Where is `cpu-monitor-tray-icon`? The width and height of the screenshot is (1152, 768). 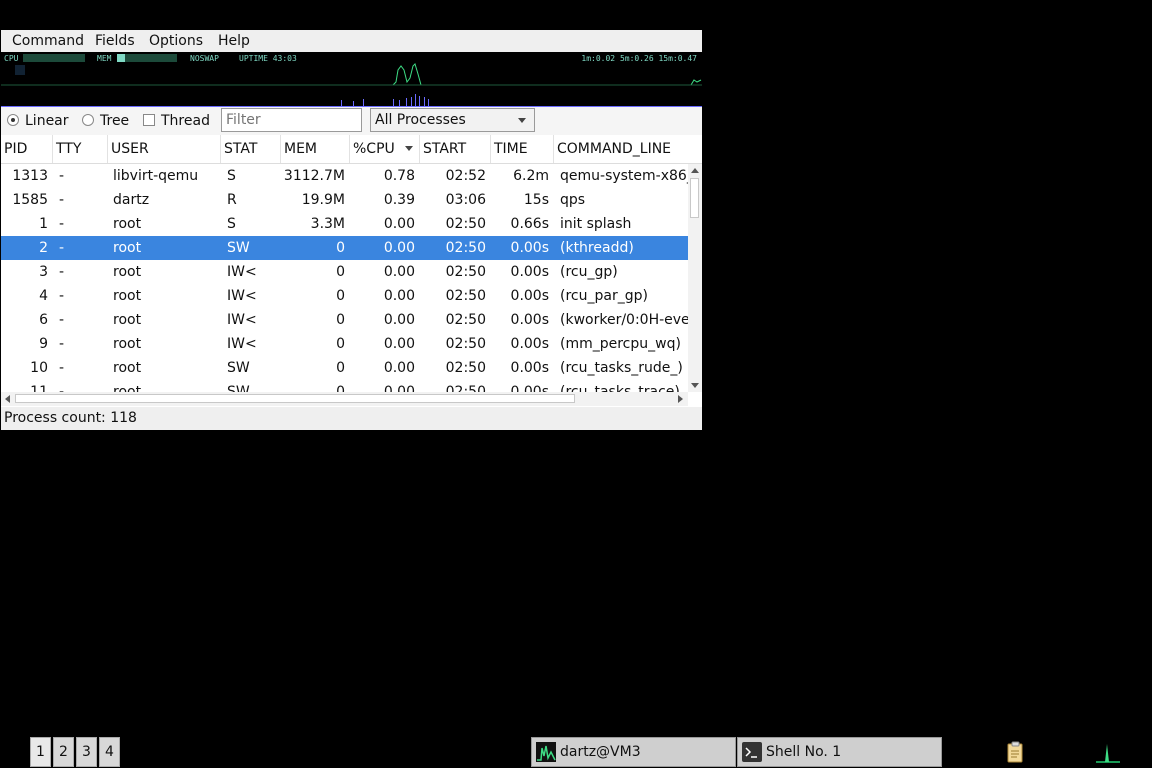 cpu-monitor-tray-icon is located at coordinates (1108, 752).